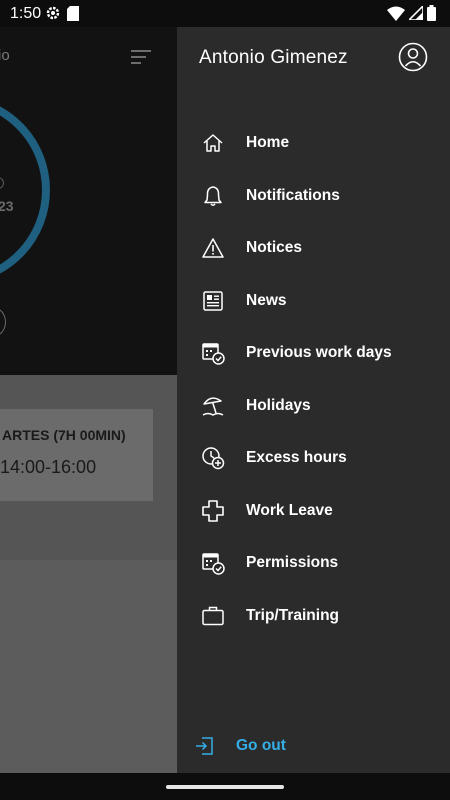  What do you see at coordinates (313, 301) in the screenshot?
I see `menu-item-news: News` at bounding box center [313, 301].